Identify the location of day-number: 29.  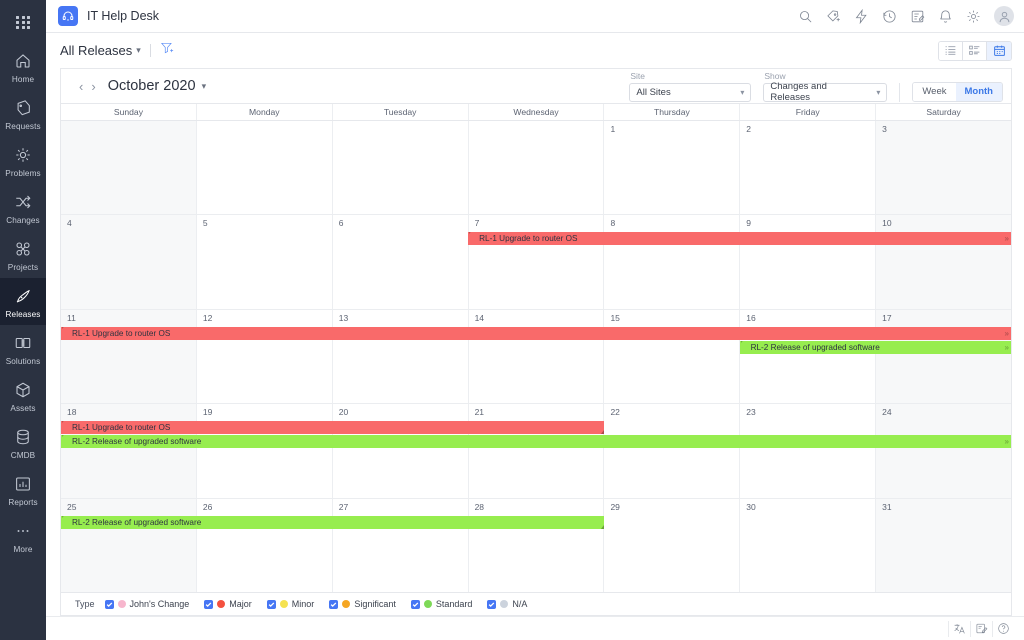
(615, 506).